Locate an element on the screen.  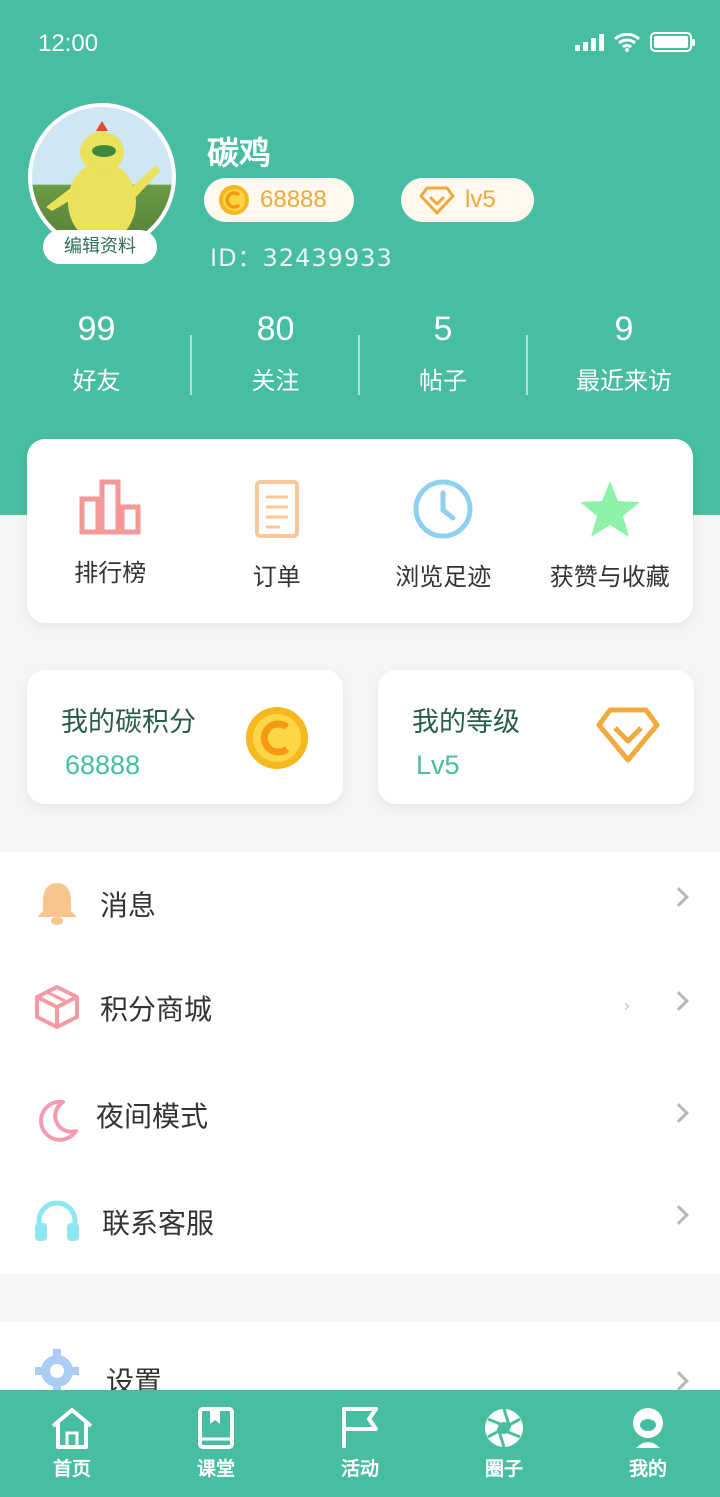
stat-friends: 99 好友 is located at coordinates (96, 360).